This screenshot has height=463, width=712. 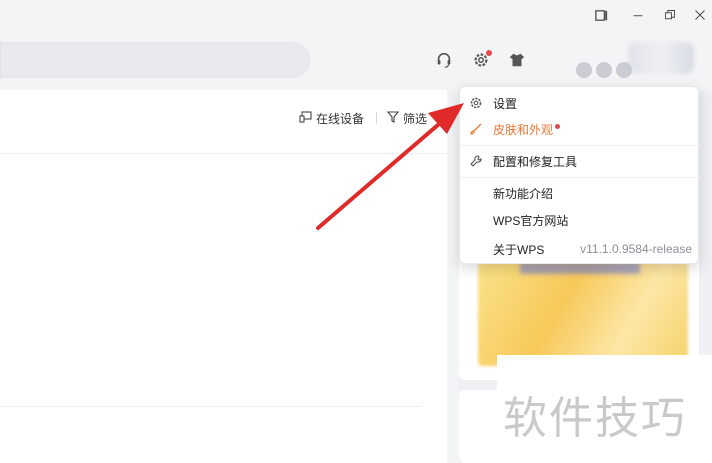 I want to click on menu-item-label: WPS官方网站, so click(x=531, y=220).